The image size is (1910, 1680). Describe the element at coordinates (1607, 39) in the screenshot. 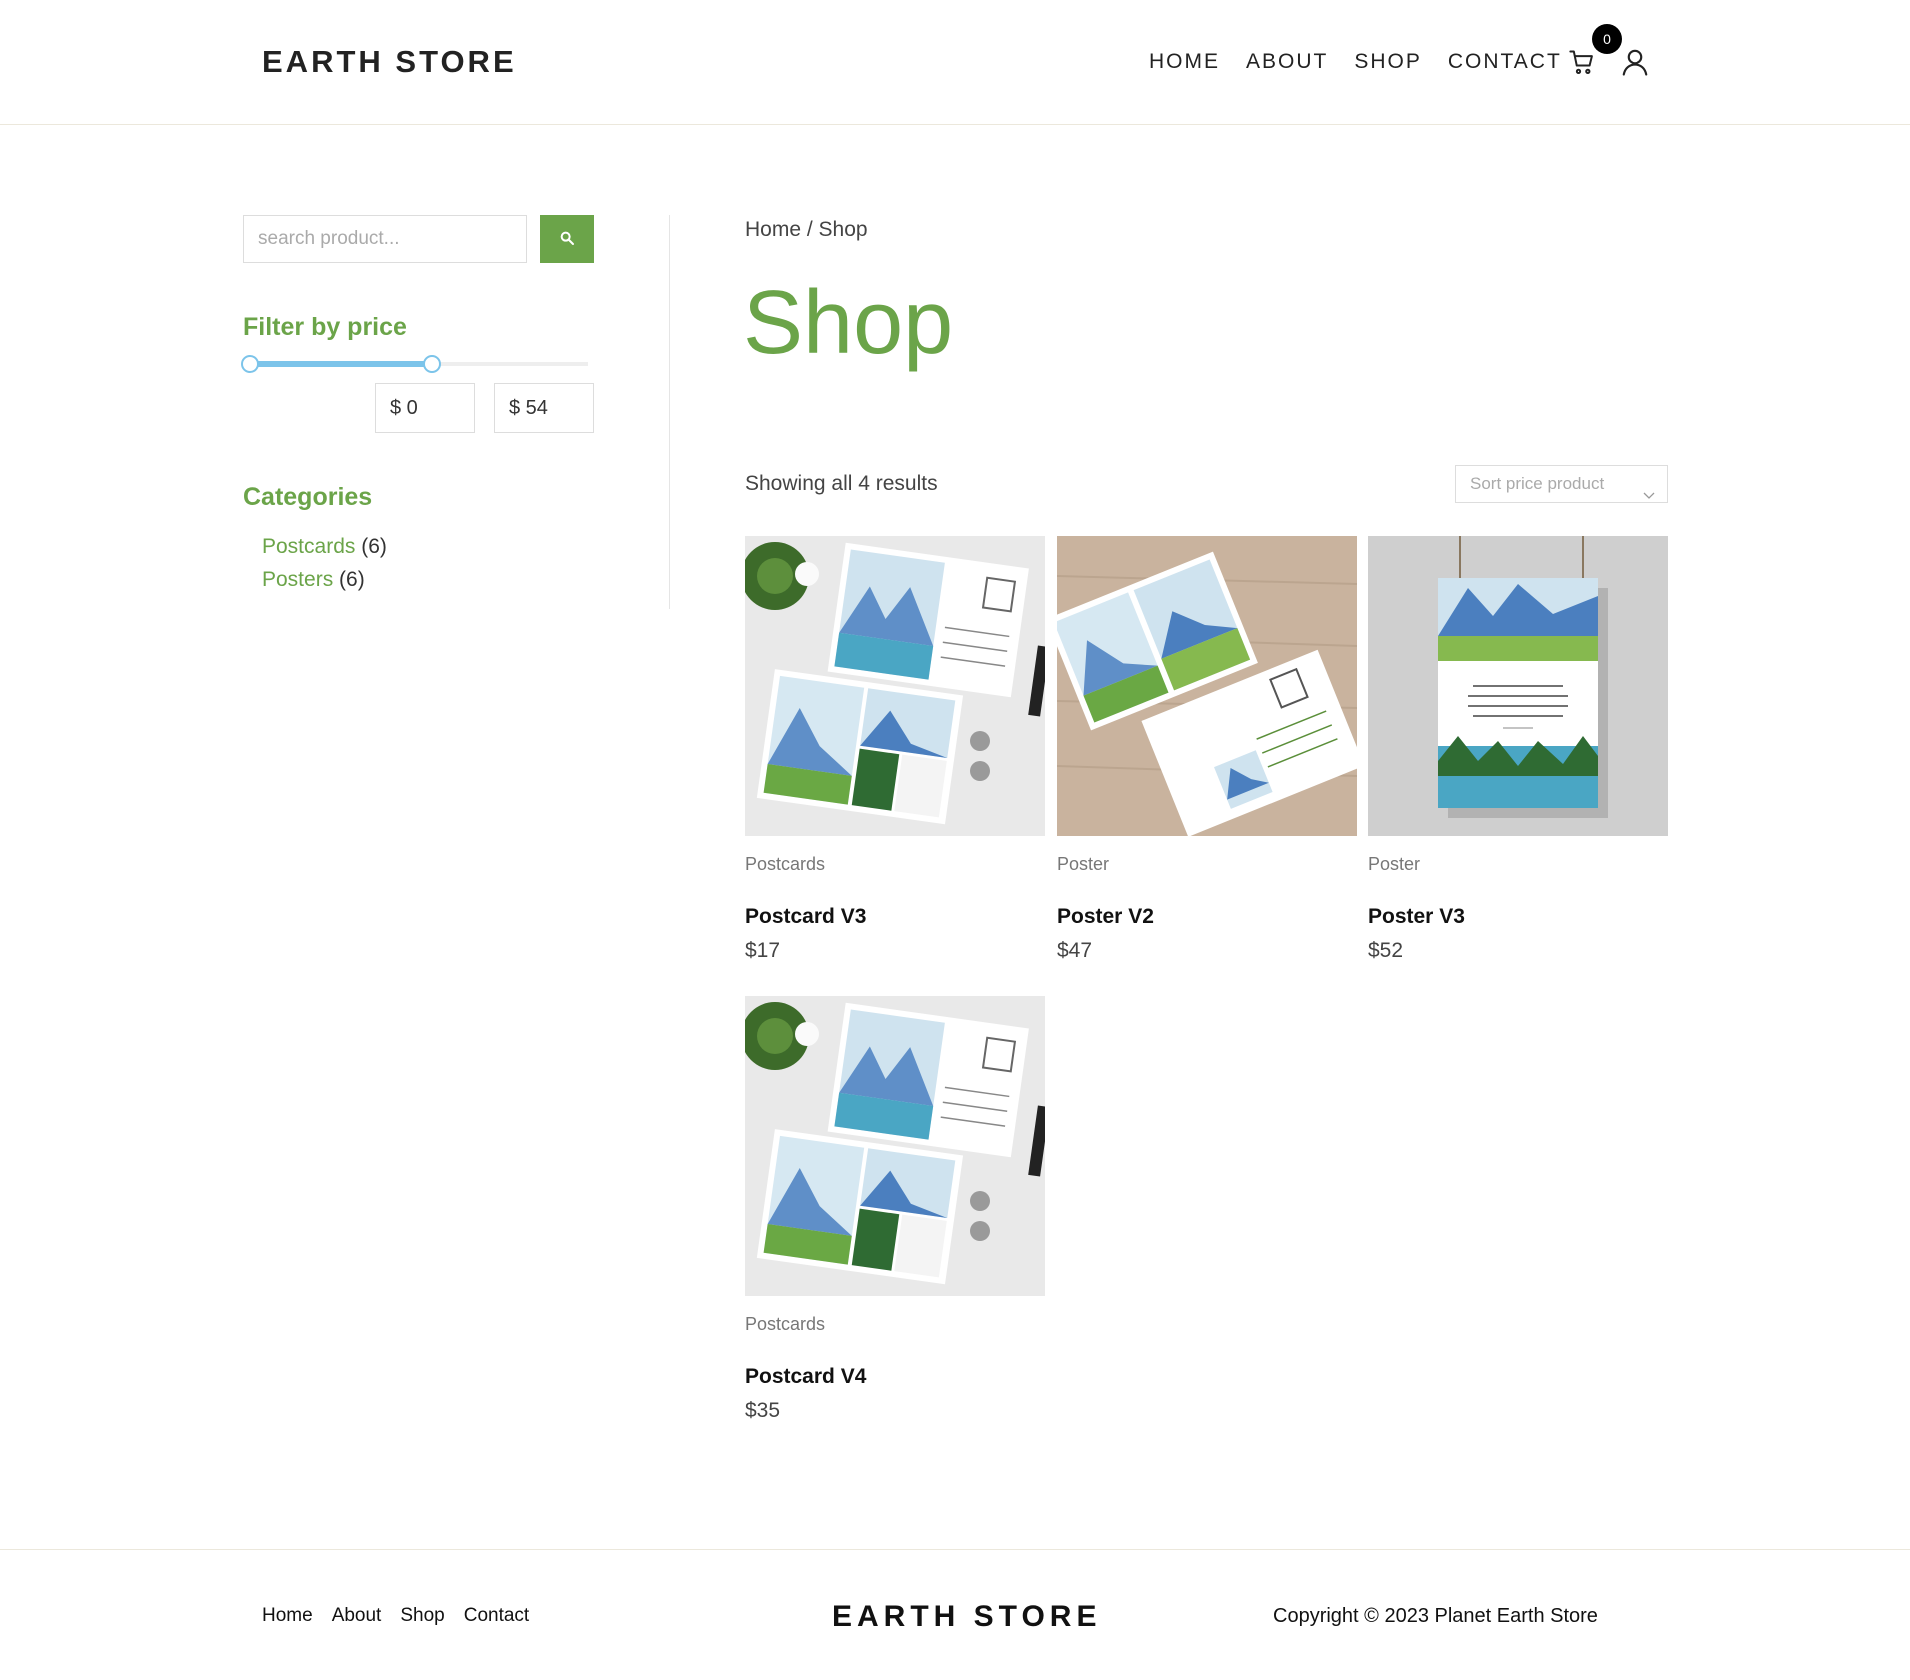

I see `cart-count-badge: 0` at that location.